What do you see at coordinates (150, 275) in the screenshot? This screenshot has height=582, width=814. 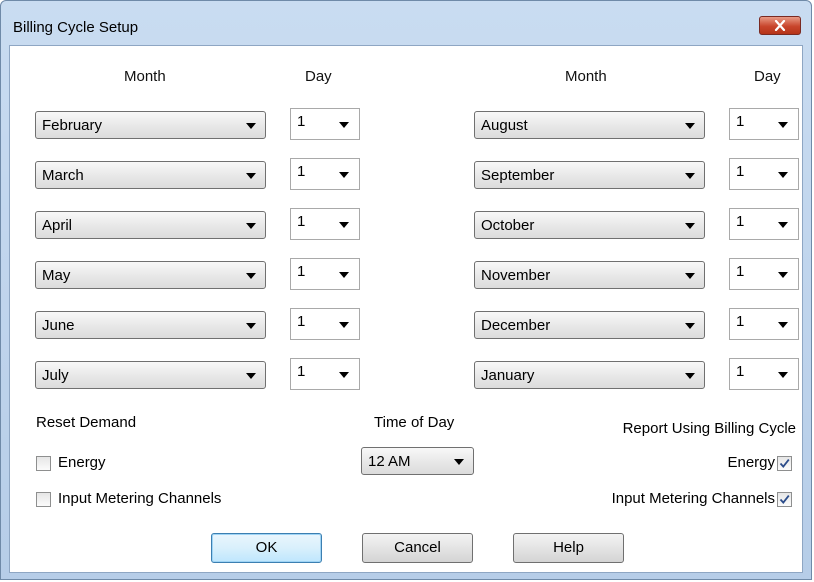 I see `left-month-dropdown: May` at bounding box center [150, 275].